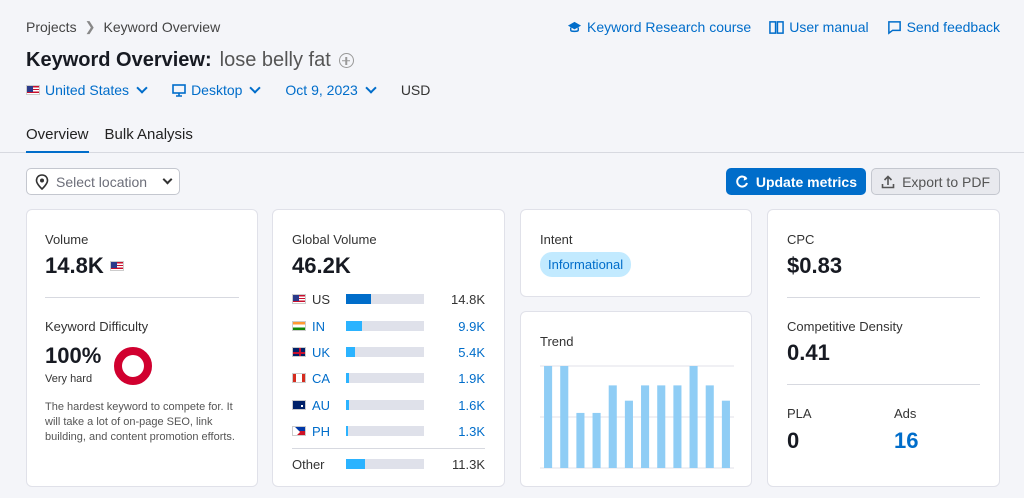 Image resolution: width=1024 pixels, height=498 pixels. Describe the element at coordinates (119, 60) in the screenshot. I see `title-prefix: Keyword Overview:` at that location.